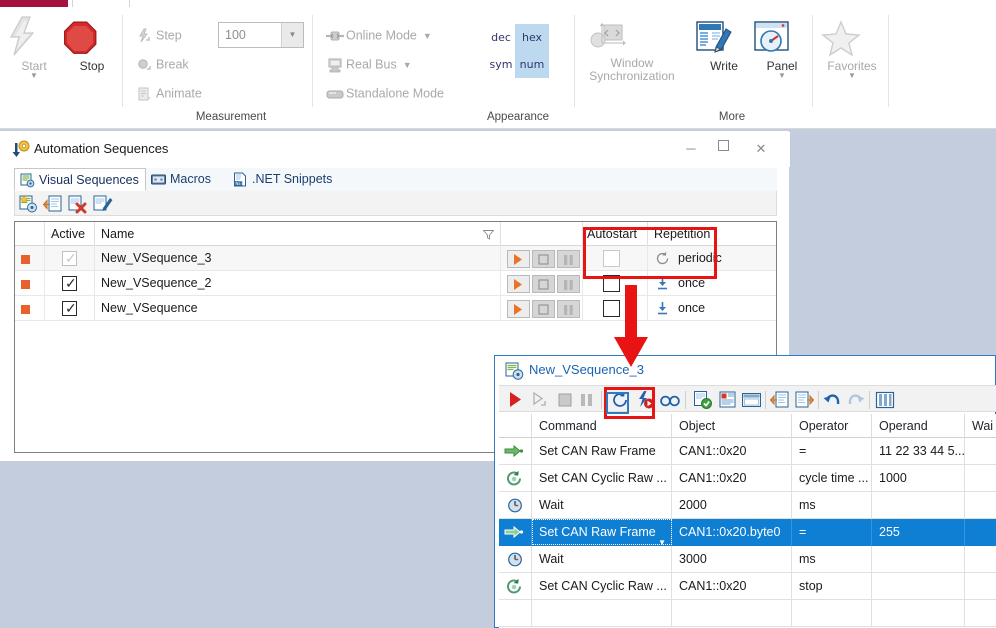 The image size is (996, 628). I want to click on table-row: Wait 3000 ms, so click(747, 559).